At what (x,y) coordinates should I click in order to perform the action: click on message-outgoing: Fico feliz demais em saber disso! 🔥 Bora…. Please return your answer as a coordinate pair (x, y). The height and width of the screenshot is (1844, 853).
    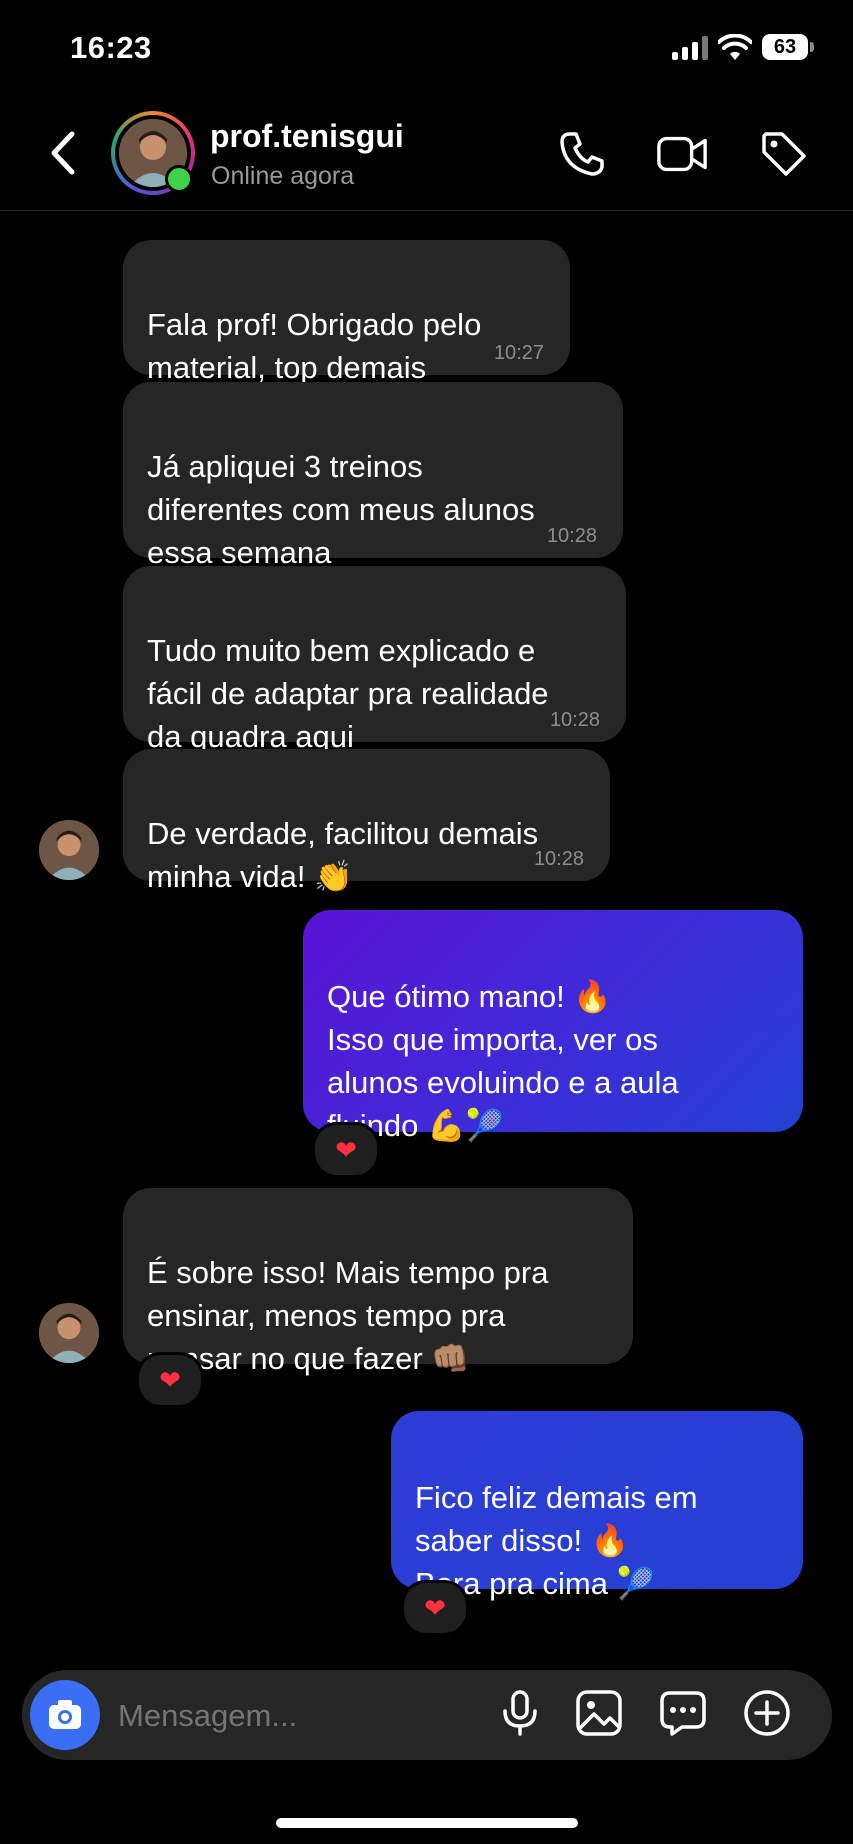
    Looking at the image, I should click on (597, 1506).